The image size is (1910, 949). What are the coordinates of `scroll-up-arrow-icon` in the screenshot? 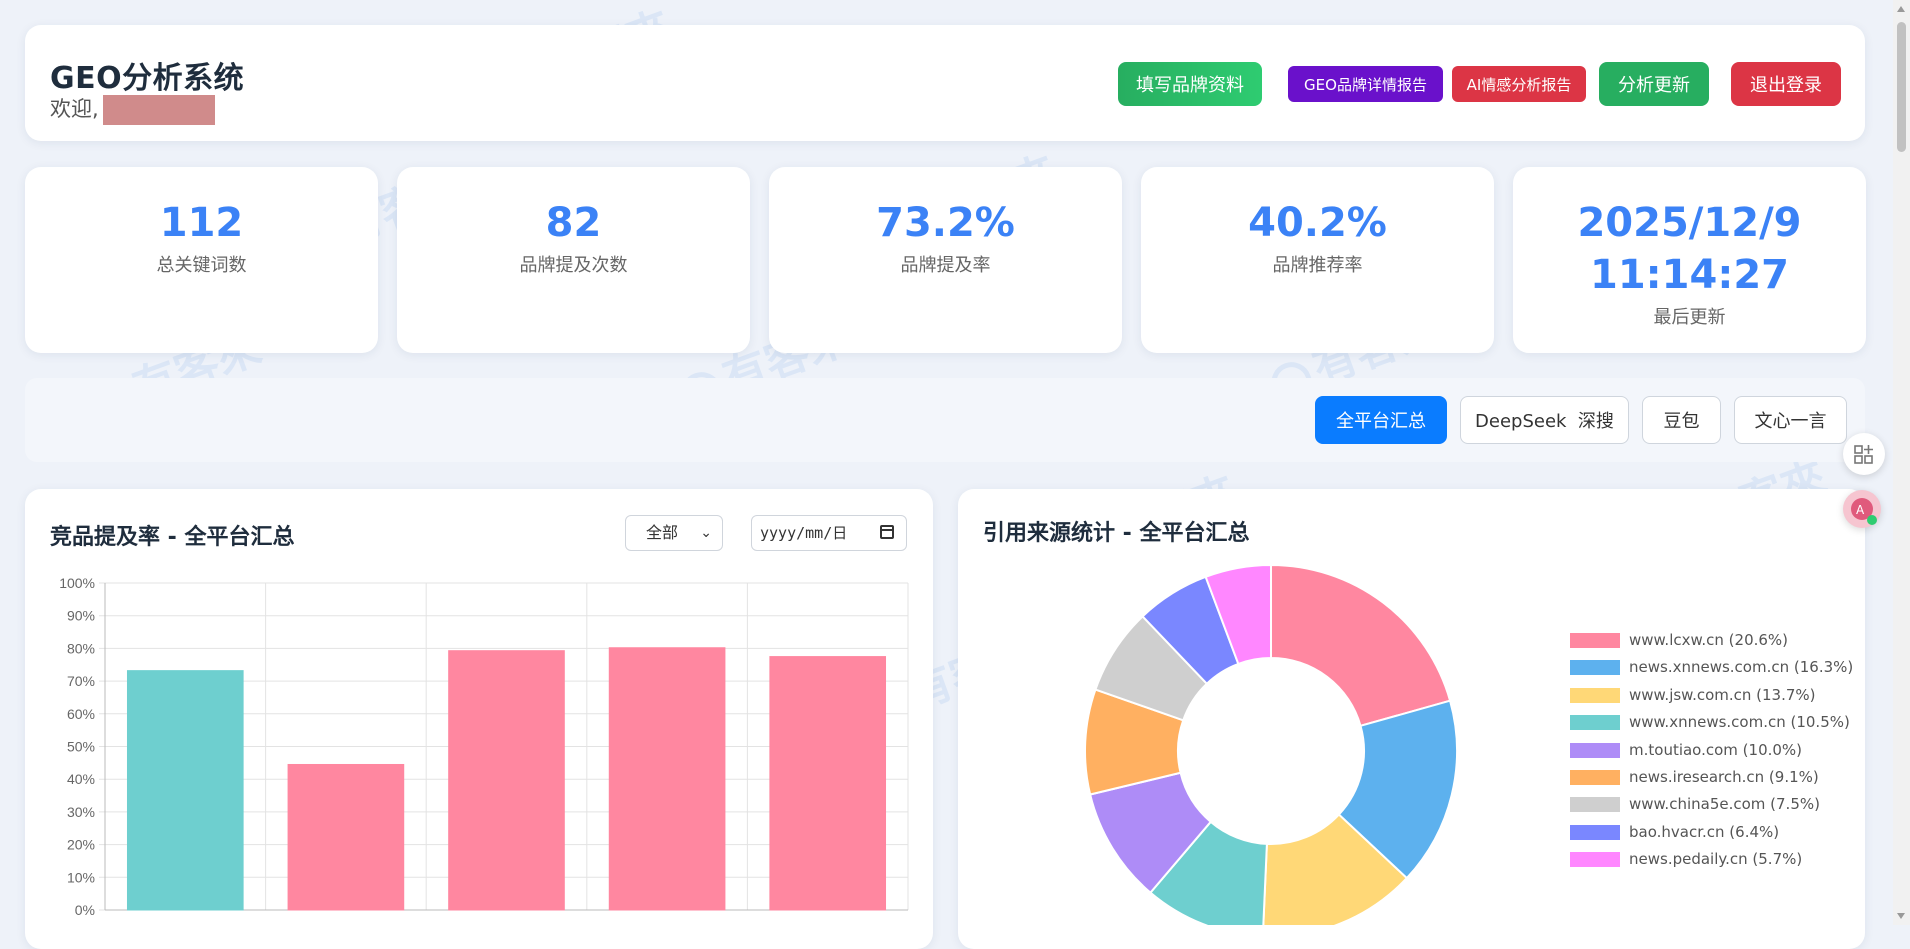 It's located at (1901, 9).